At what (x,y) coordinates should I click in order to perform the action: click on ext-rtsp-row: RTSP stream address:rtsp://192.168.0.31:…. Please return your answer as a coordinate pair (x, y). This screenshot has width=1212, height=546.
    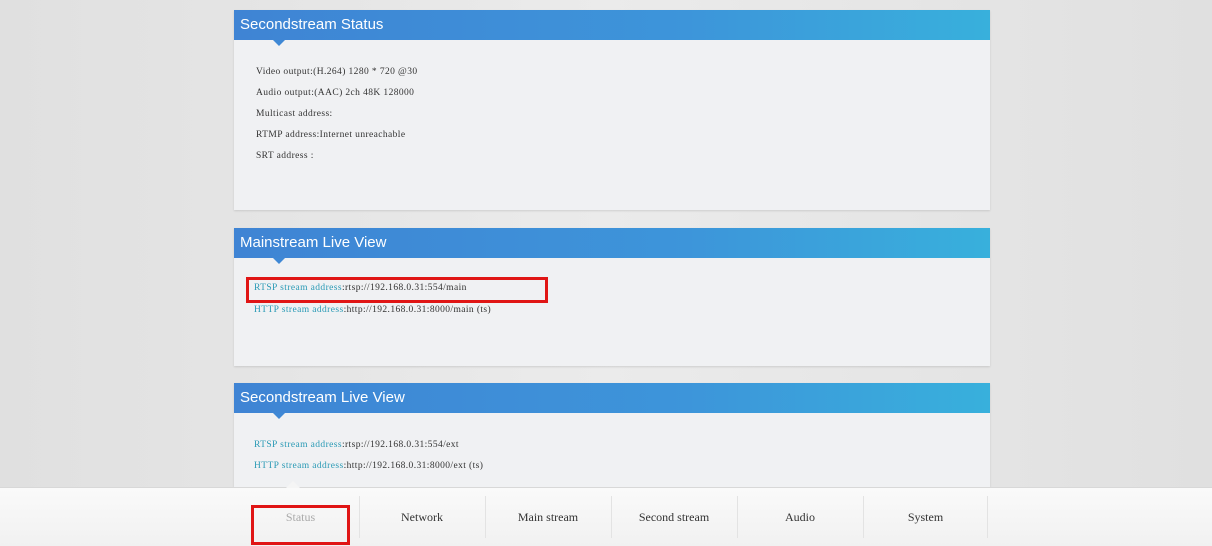
    Looking at the image, I should click on (356, 445).